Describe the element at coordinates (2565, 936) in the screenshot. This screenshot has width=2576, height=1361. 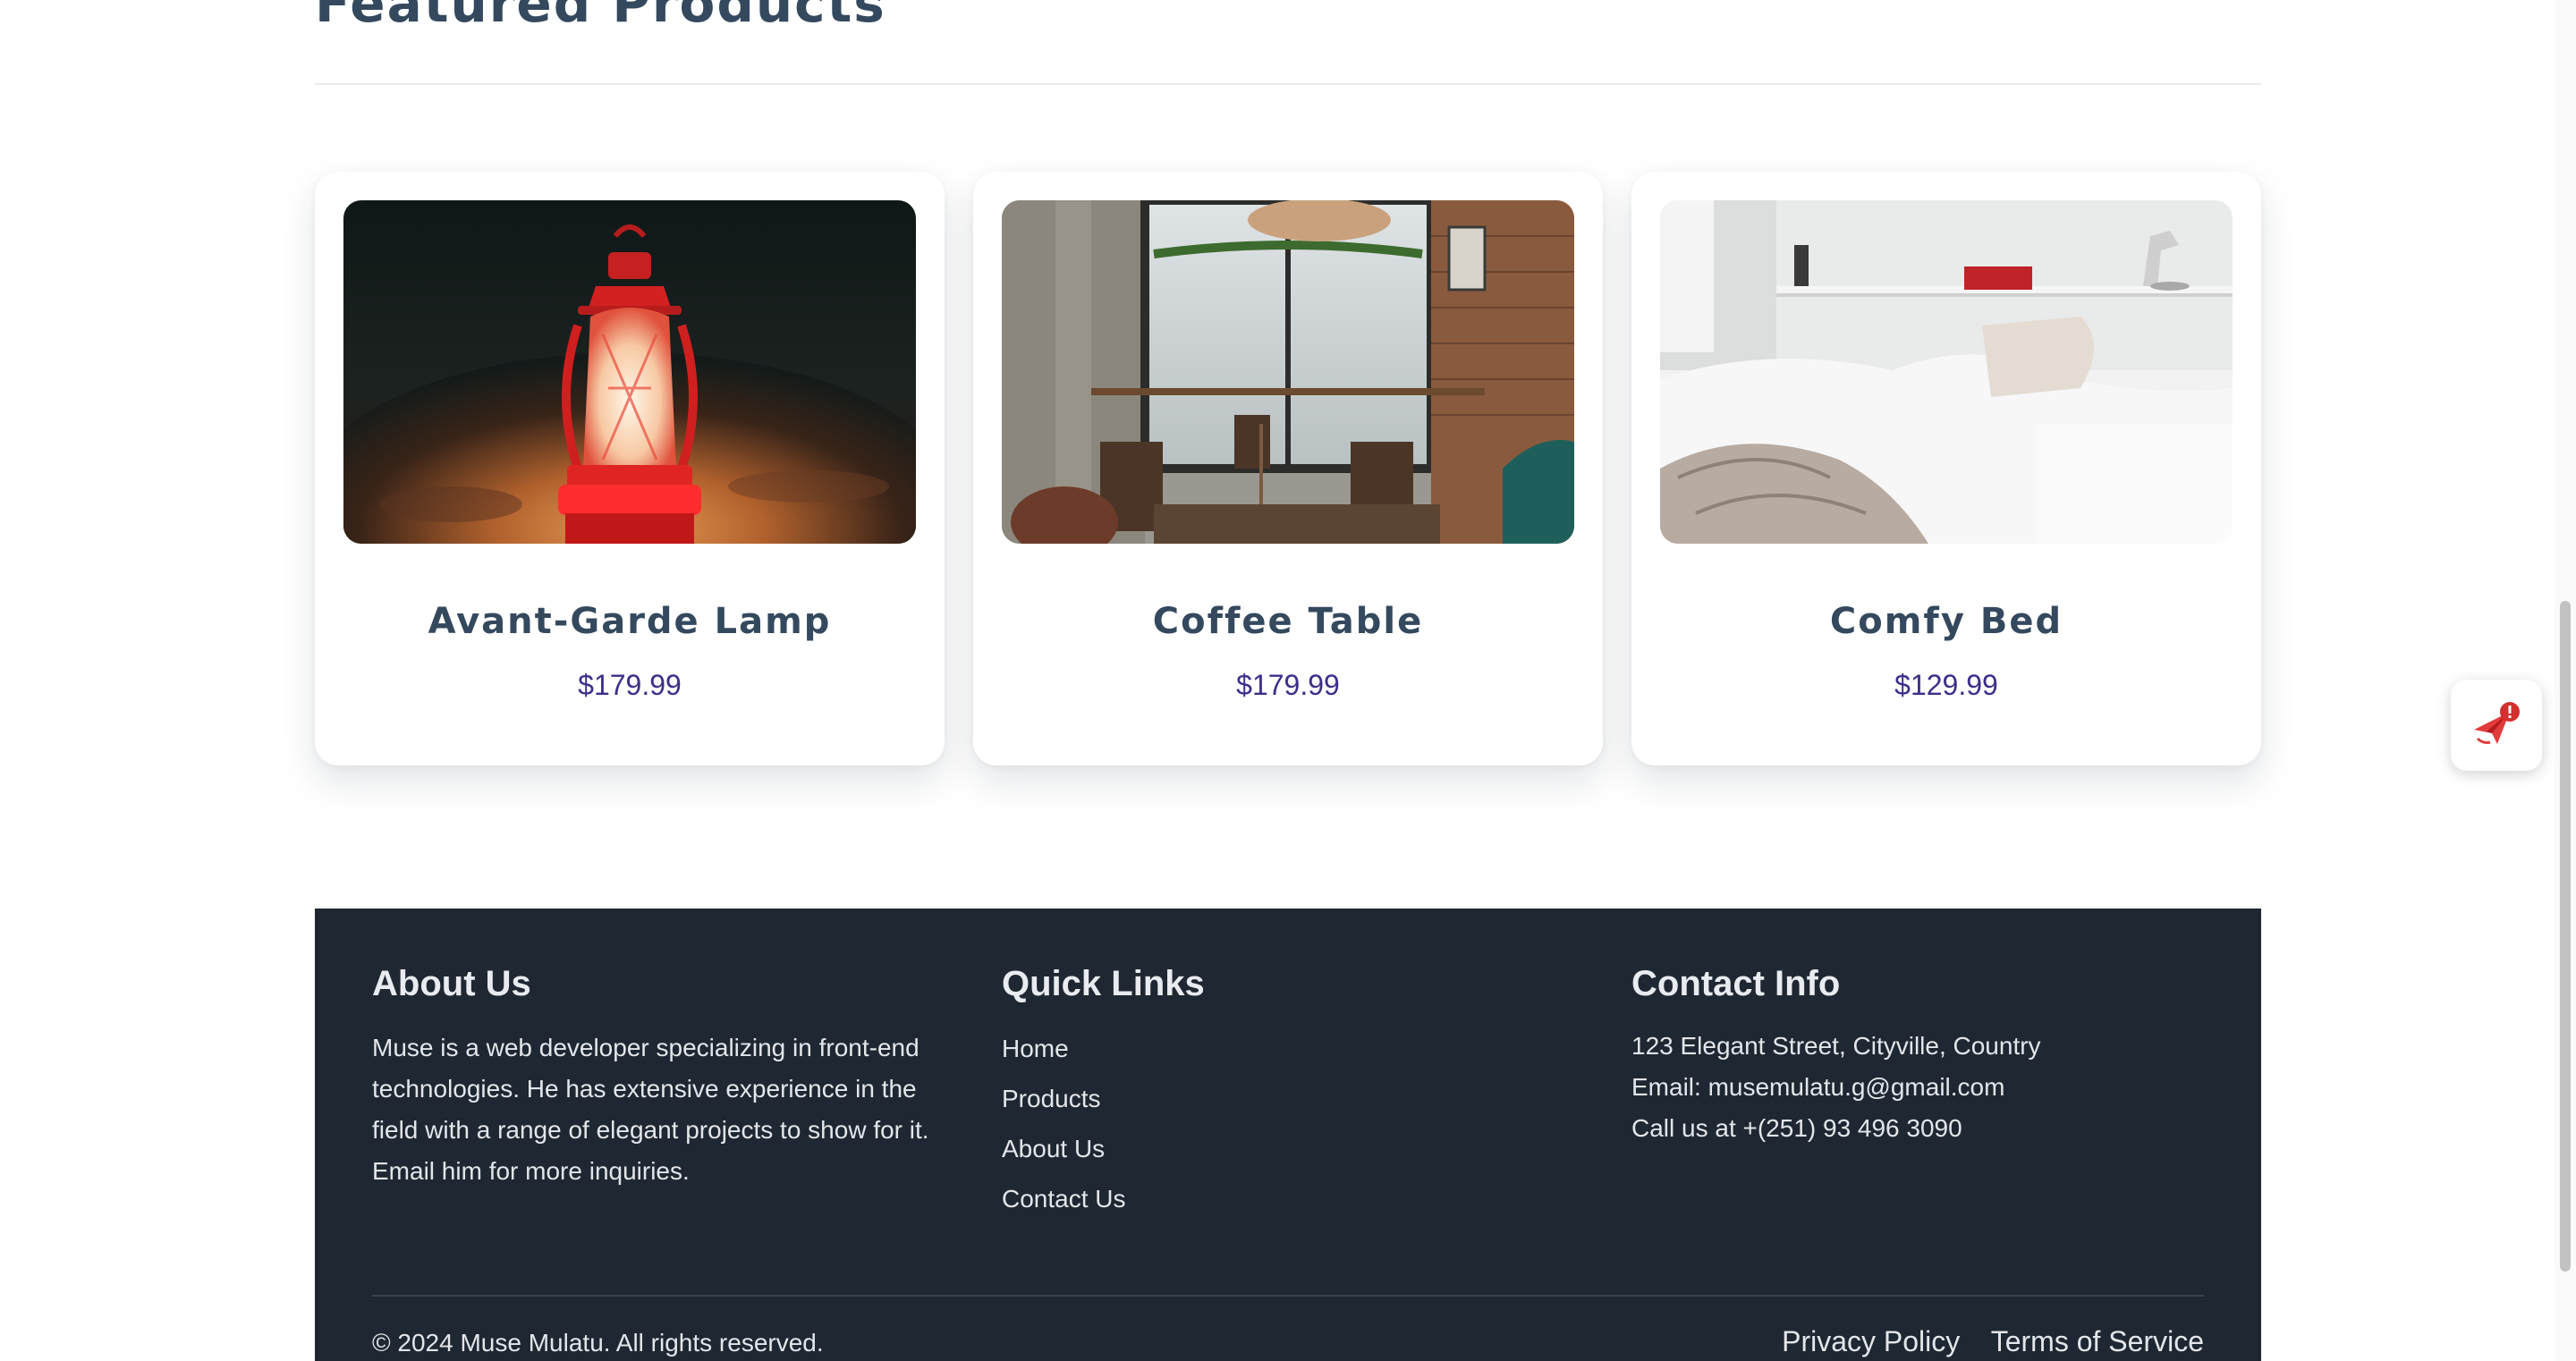
I see `scrollbar-thumb` at that location.